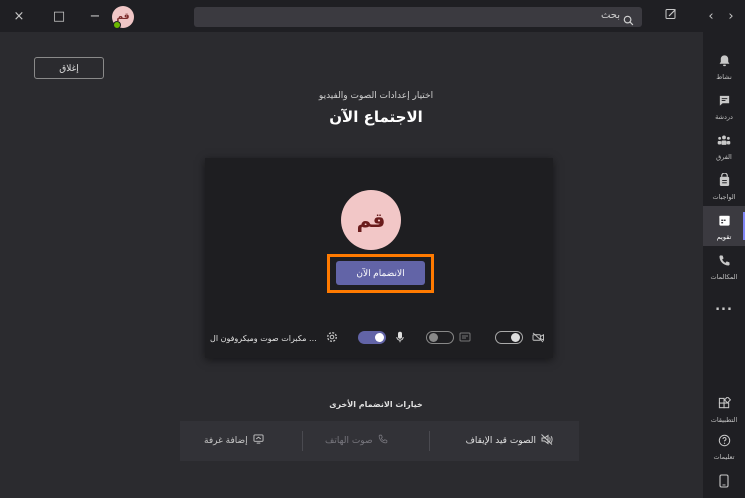 Image resolution: width=745 pixels, height=498 pixels. Describe the element at coordinates (418, 17) in the screenshot. I see `search-input: بحث` at that location.